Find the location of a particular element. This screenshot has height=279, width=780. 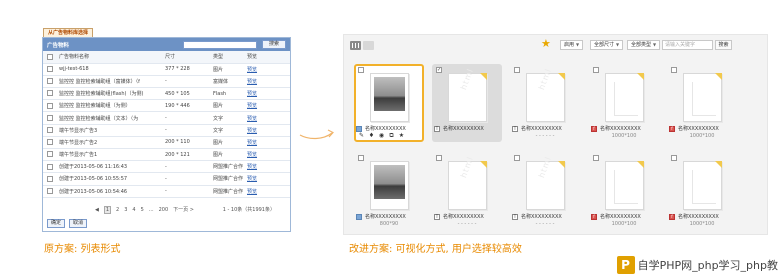

next-page-link: 下一页 > is located at coordinates (183, 209).